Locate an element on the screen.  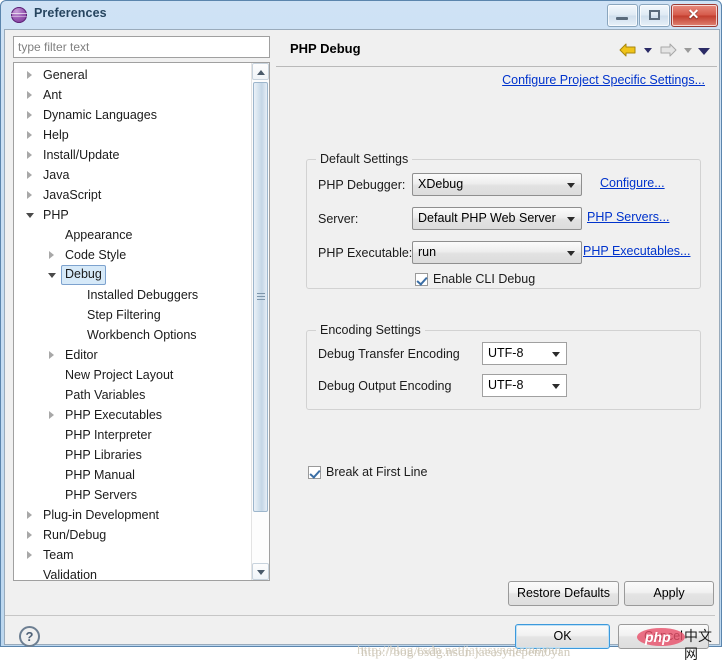
server-combo: Default PHP Web Server is located at coordinates (497, 218).